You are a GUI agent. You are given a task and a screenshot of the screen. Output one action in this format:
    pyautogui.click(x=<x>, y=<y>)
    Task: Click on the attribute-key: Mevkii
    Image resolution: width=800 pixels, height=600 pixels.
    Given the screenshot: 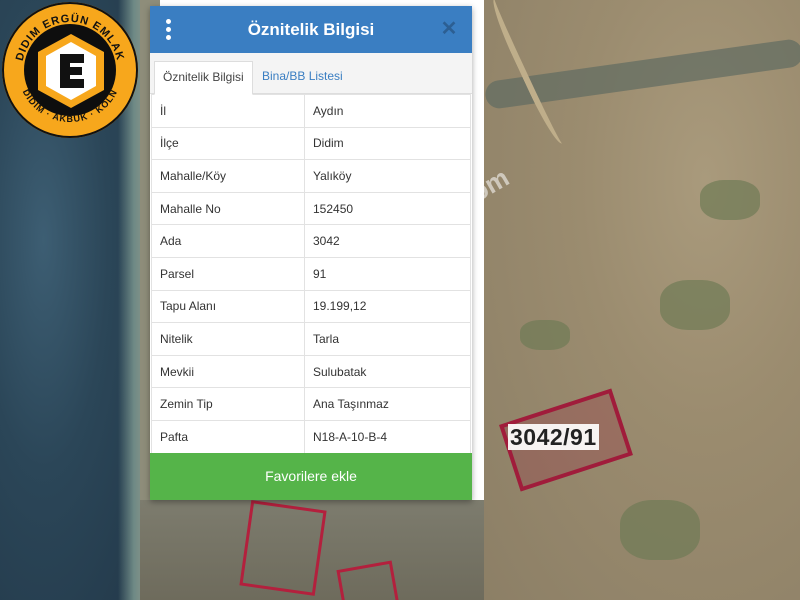 What is the action you would take?
    pyautogui.click(x=228, y=371)
    